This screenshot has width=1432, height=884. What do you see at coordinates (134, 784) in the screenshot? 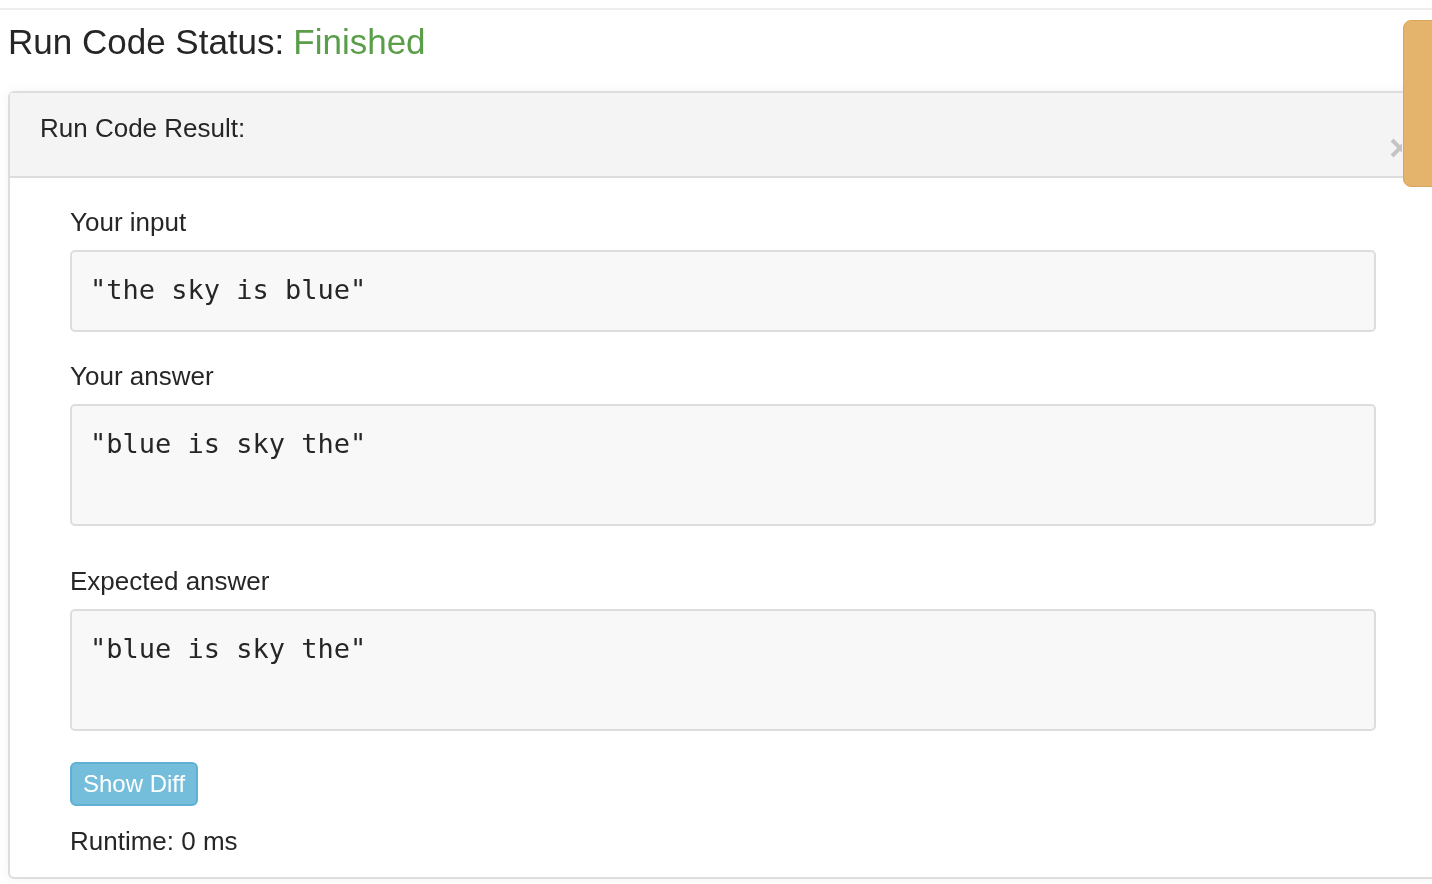
I see `show-diff-button: Show Diff` at bounding box center [134, 784].